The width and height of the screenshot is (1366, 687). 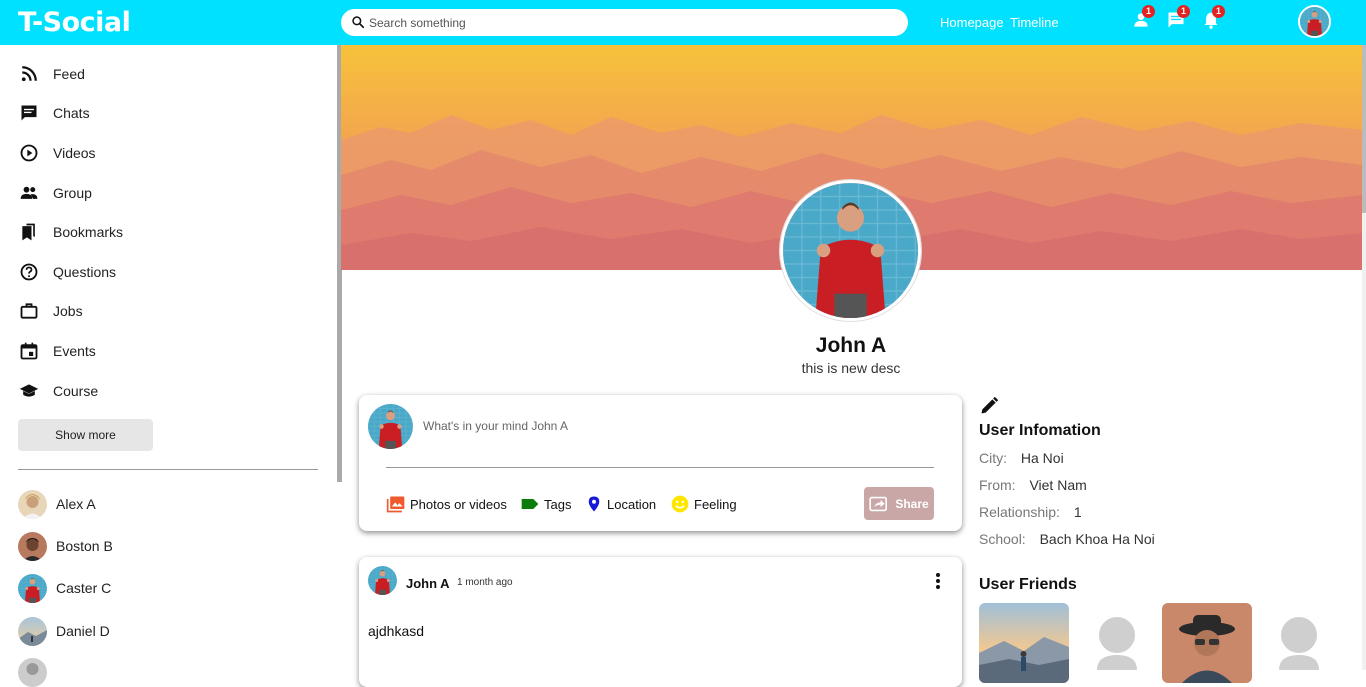 I want to click on help-circle-icon, so click(x=29, y=272).